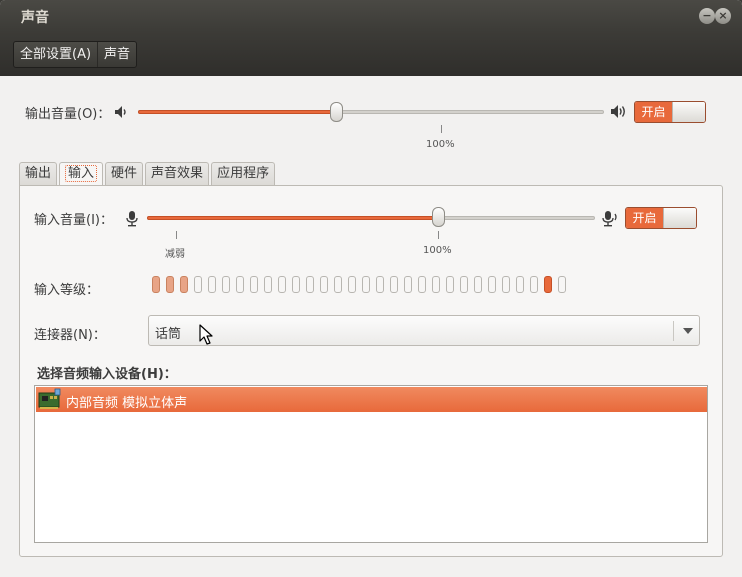 The image size is (742, 577). I want to click on tab-input-label: 输入, so click(81, 173).